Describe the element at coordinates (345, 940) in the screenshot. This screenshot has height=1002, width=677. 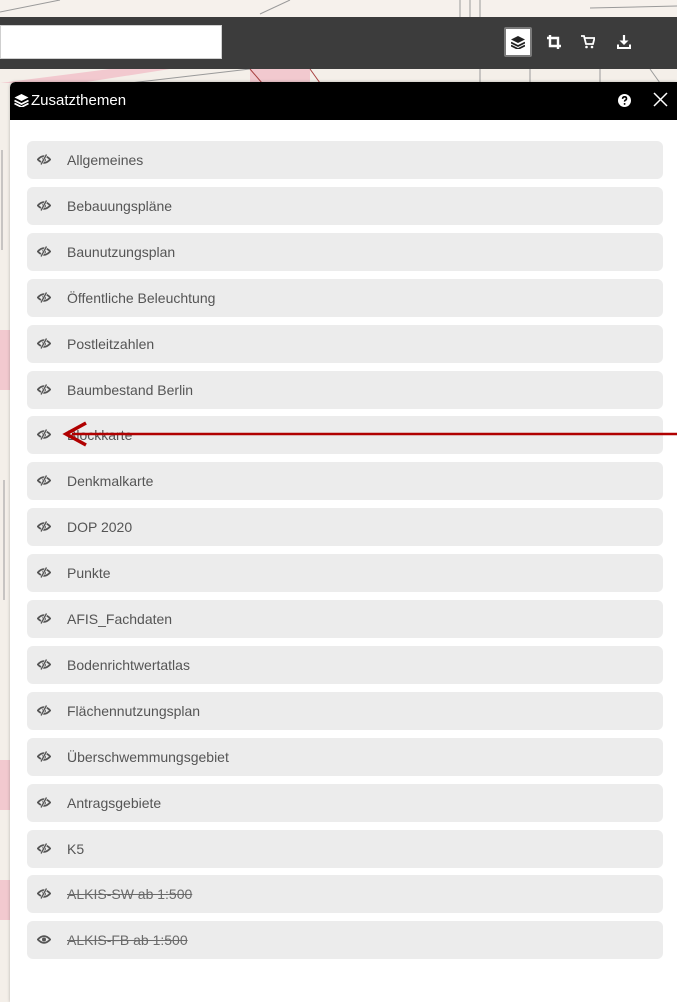
I see `layer-item: ALKIS-FB ab 1:500` at that location.